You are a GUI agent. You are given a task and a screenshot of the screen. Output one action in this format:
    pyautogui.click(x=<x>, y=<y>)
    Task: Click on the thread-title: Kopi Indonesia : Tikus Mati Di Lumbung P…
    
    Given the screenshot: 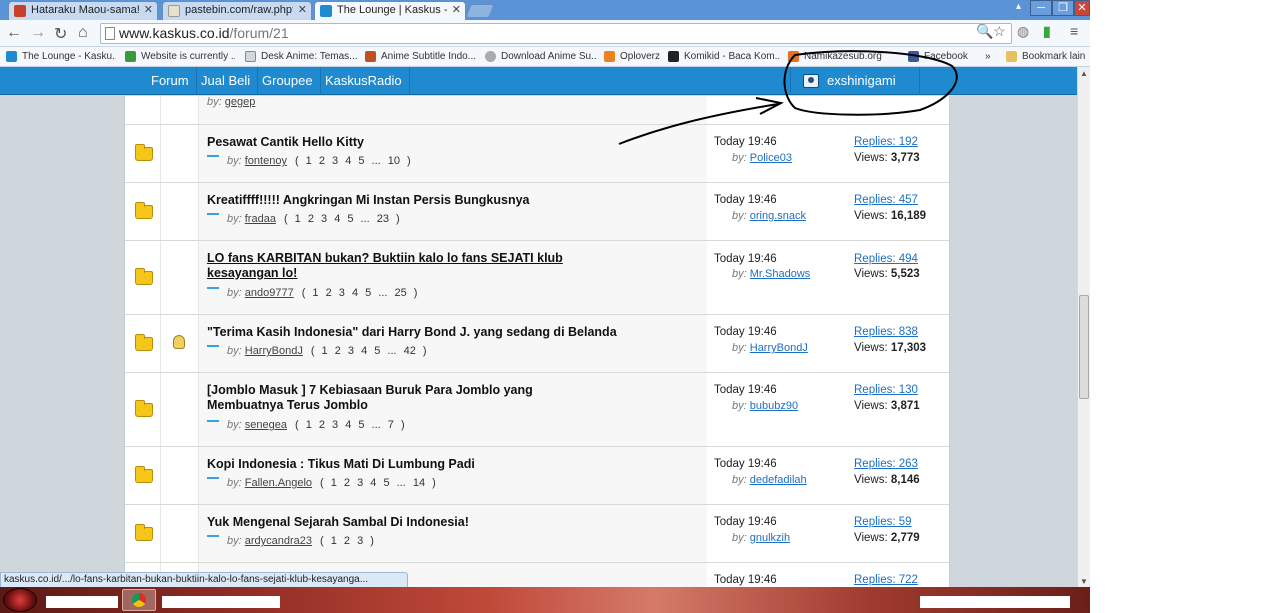 What is the action you would take?
    pyautogui.click(x=407, y=464)
    